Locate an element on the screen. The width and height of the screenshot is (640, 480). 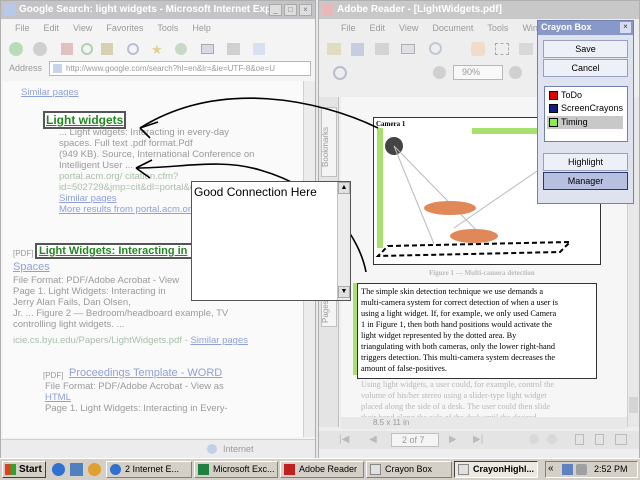
mail-icon is located at coordinates (207, 49).